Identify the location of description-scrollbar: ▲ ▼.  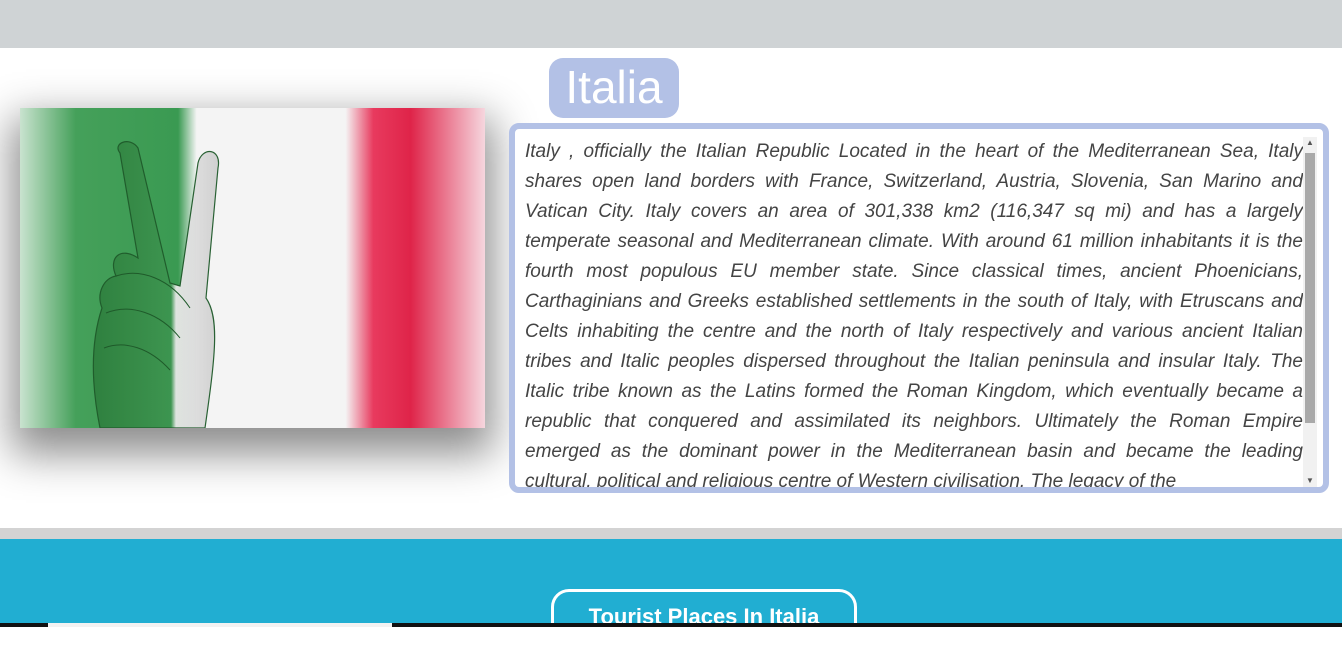
(1310, 312).